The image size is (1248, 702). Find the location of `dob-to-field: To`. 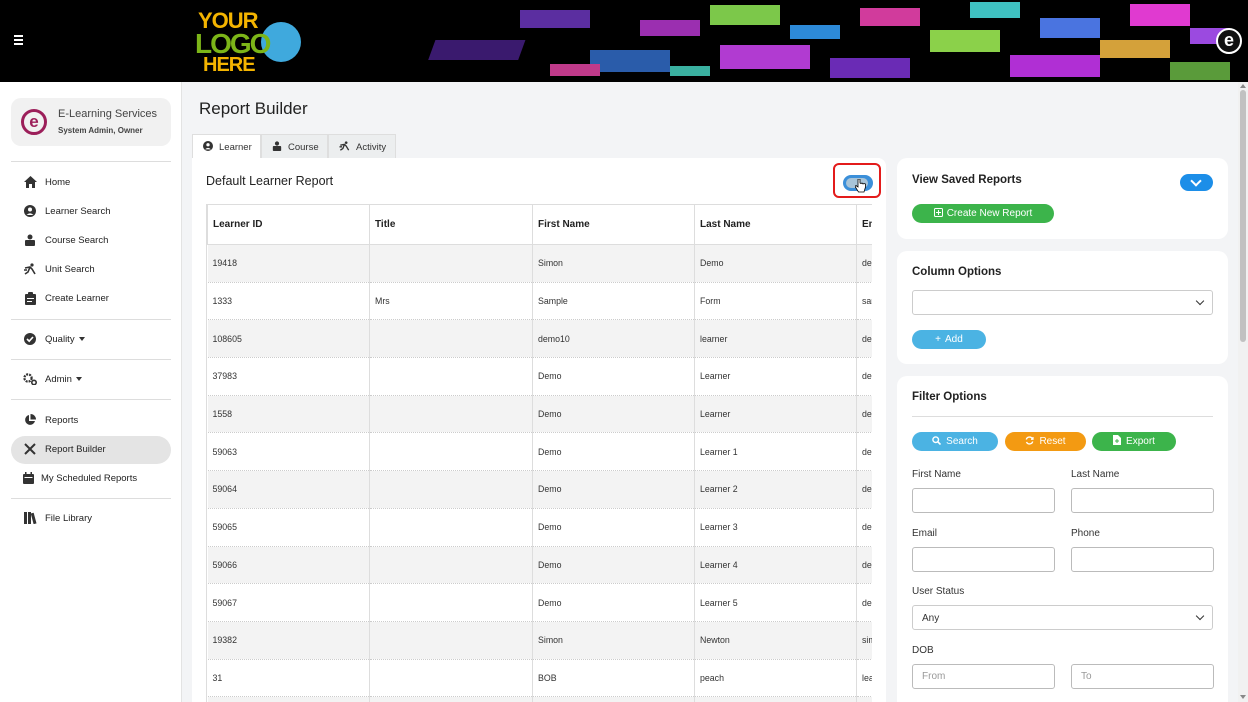

dob-to-field: To is located at coordinates (1142, 676).